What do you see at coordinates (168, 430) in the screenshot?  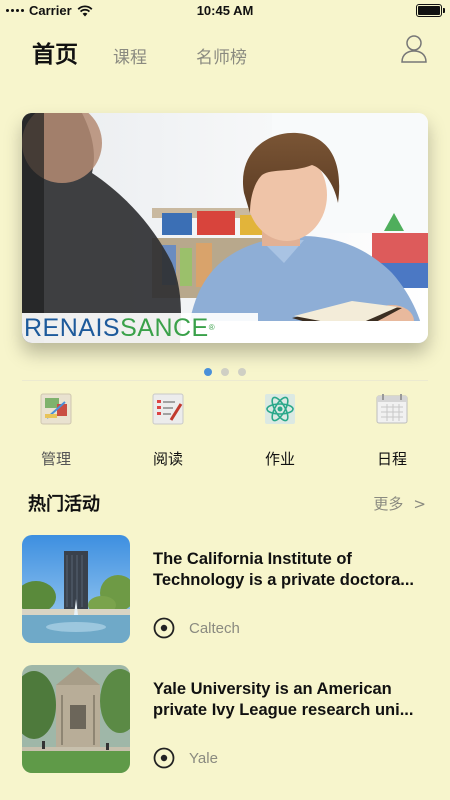 I see `quick-item-reading: 阅读` at bounding box center [168, 430].